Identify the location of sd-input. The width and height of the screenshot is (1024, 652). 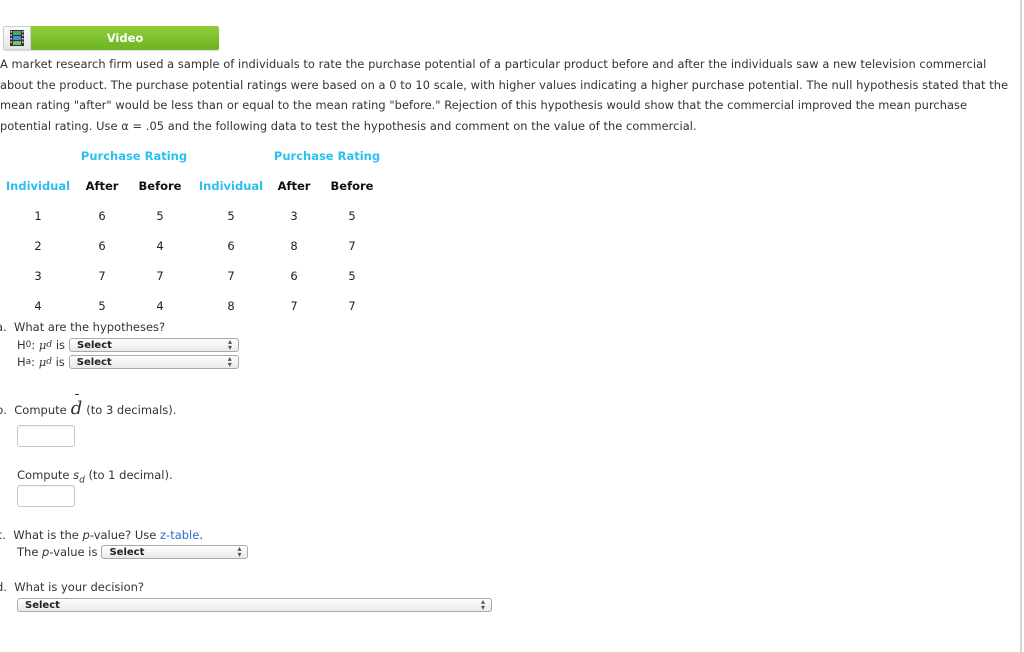
(46, 496).